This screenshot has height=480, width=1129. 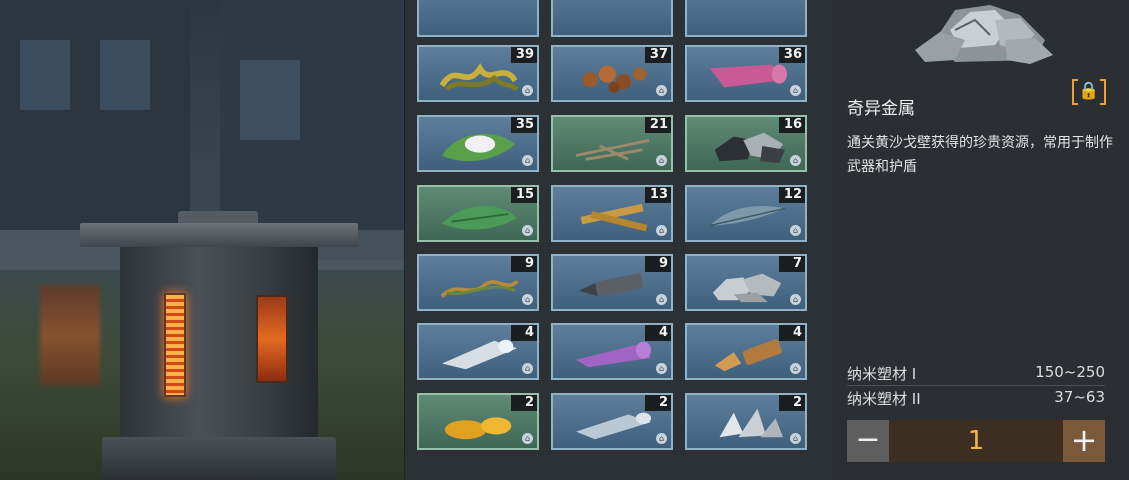 What do you see at coordinates (792, 125) in the screenshot?
I see `item-count-badge: 16` at bounding box center [792, 125].